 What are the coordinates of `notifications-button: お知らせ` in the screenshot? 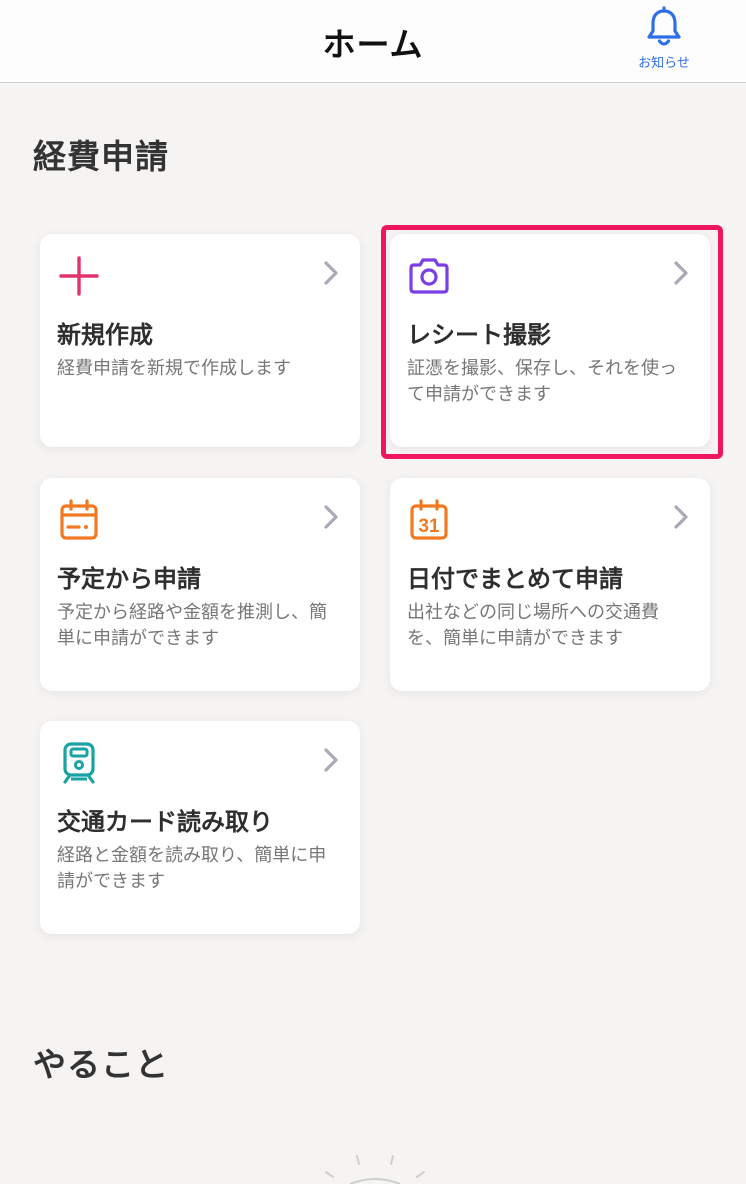 It's located at (664, 38).